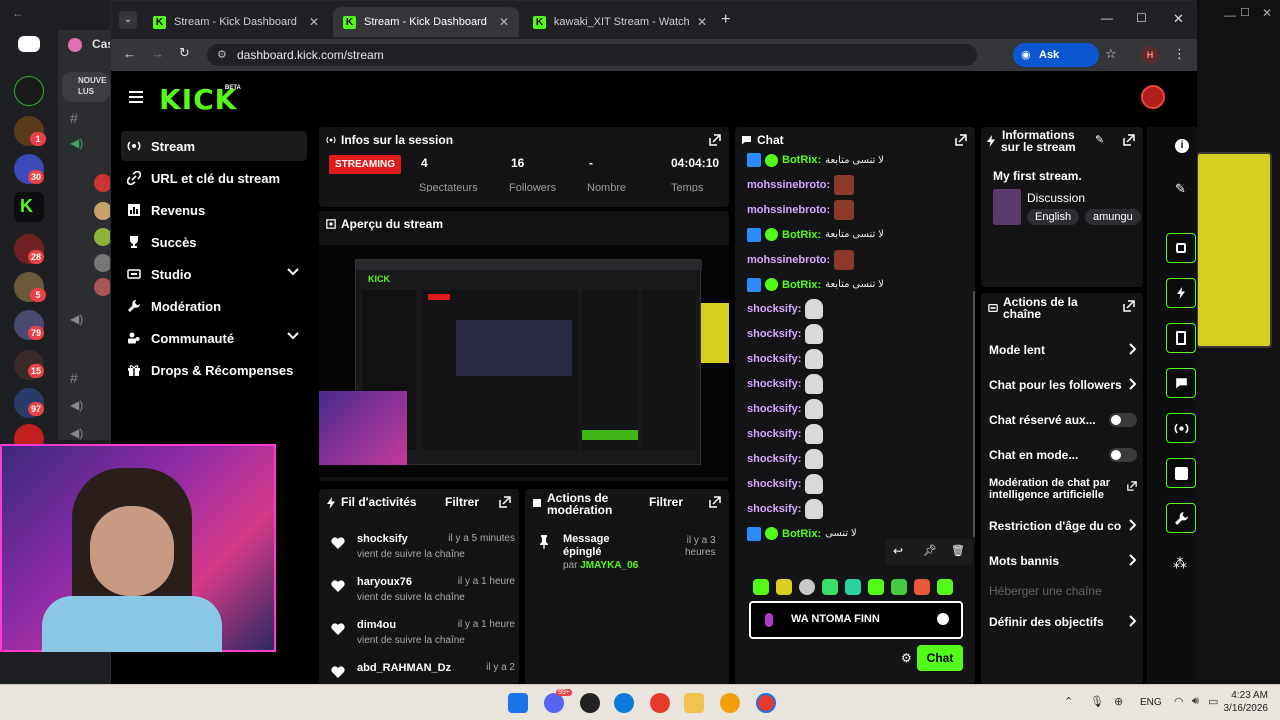 This screenshot has height=720, width=1280. Describe the element at coordinates (666, 502) in the screenshot. I see `mod-filter-button: Filtrer` at that location.